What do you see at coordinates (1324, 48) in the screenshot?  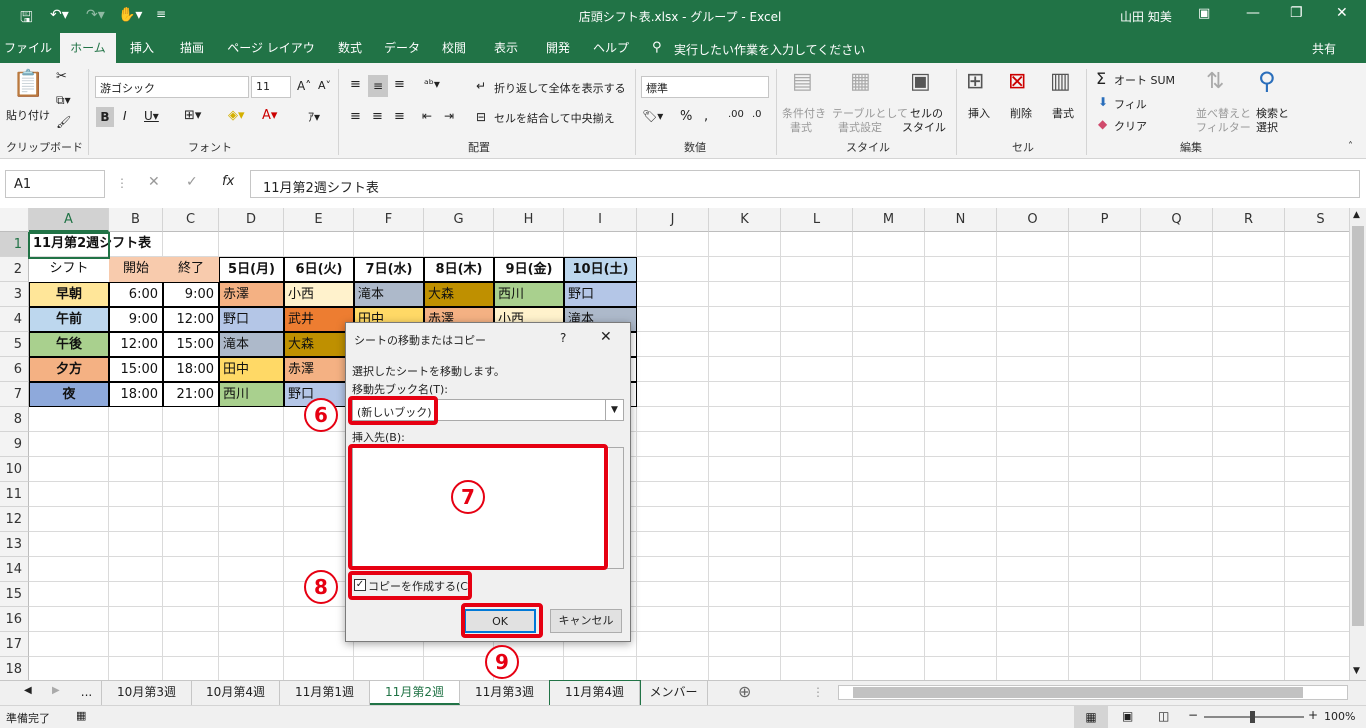 I see `share-button: 共有` at bounding box center [1324, 48].